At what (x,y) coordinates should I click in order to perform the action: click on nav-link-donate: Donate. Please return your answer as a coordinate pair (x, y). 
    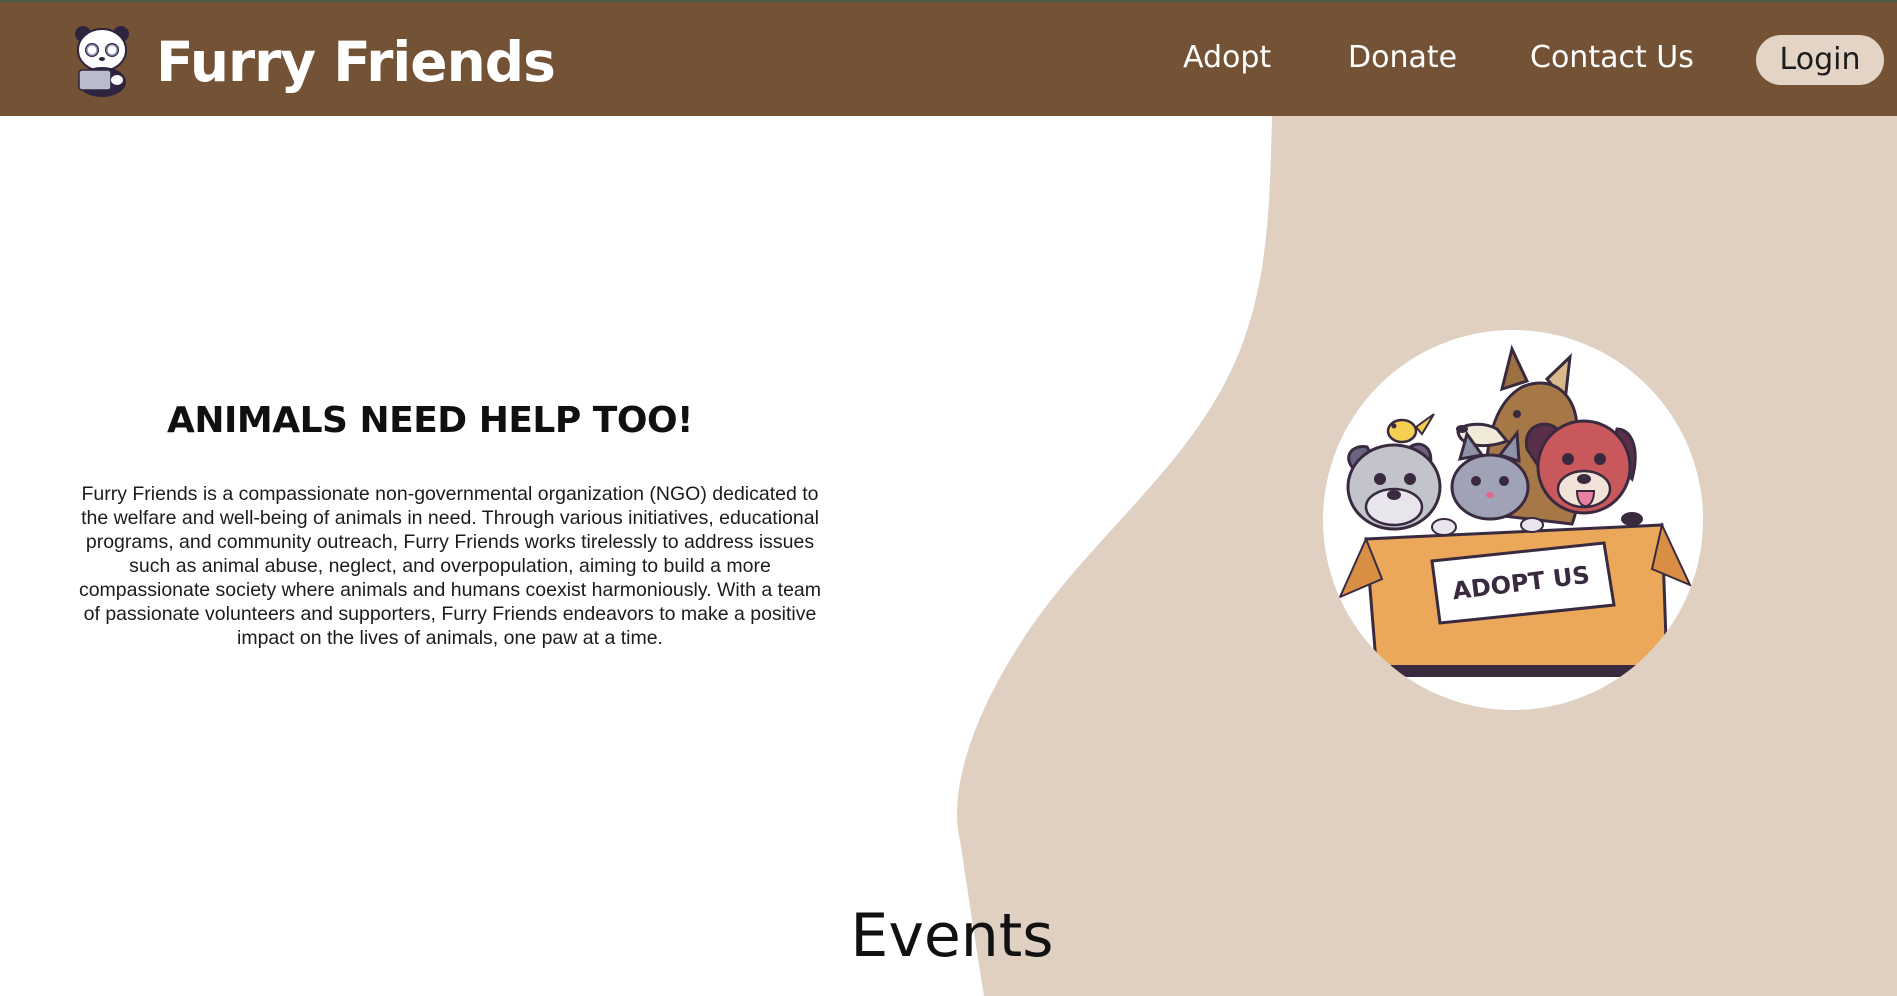
    Looking at the image, I should click on (1402, 58).